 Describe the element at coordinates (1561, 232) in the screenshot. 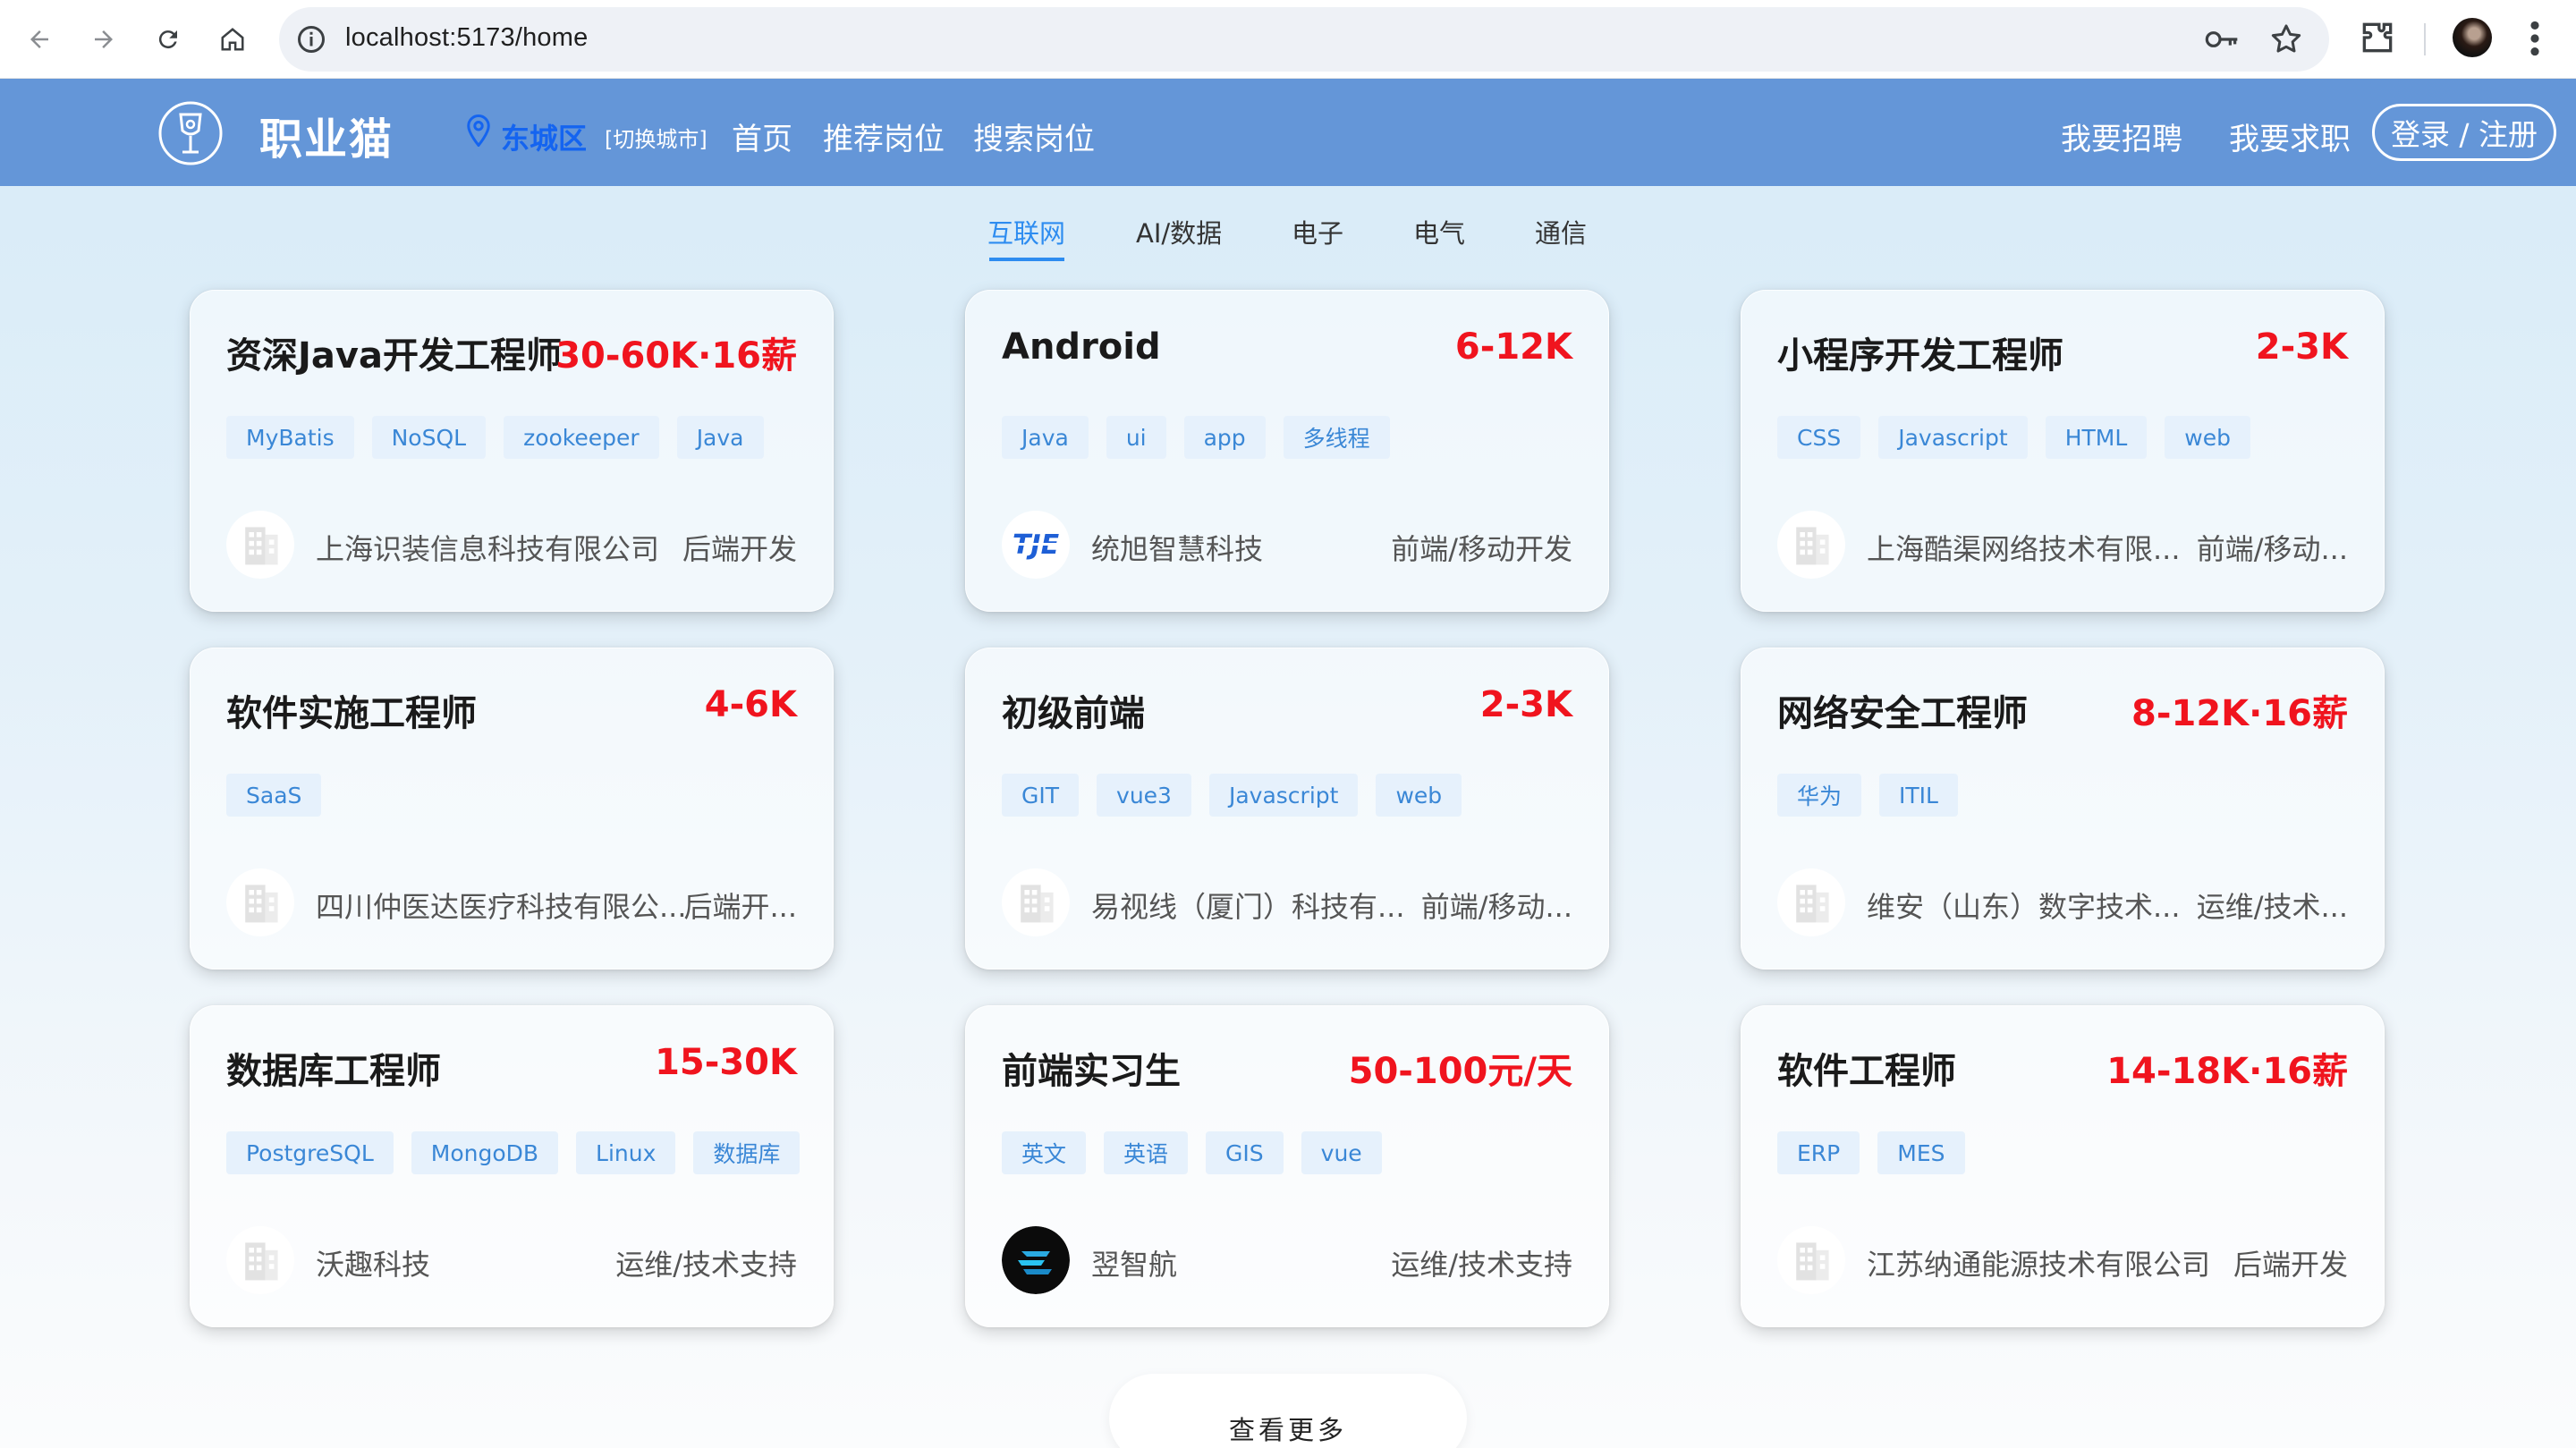

I see `tab-telecom: 通信` at that location.